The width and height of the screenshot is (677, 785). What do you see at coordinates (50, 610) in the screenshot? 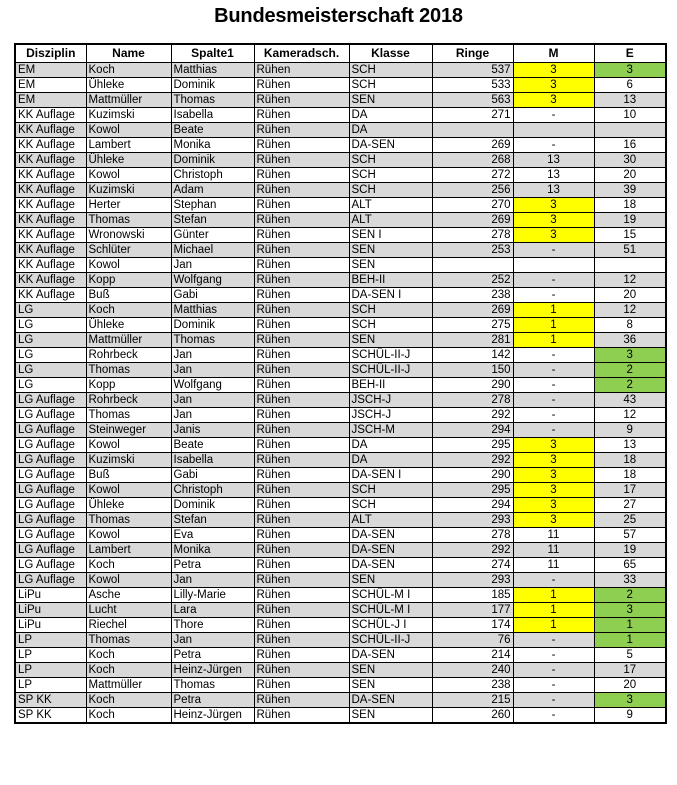
I see `cell-disziplin: LiPu` at bounding box center [50, 610].